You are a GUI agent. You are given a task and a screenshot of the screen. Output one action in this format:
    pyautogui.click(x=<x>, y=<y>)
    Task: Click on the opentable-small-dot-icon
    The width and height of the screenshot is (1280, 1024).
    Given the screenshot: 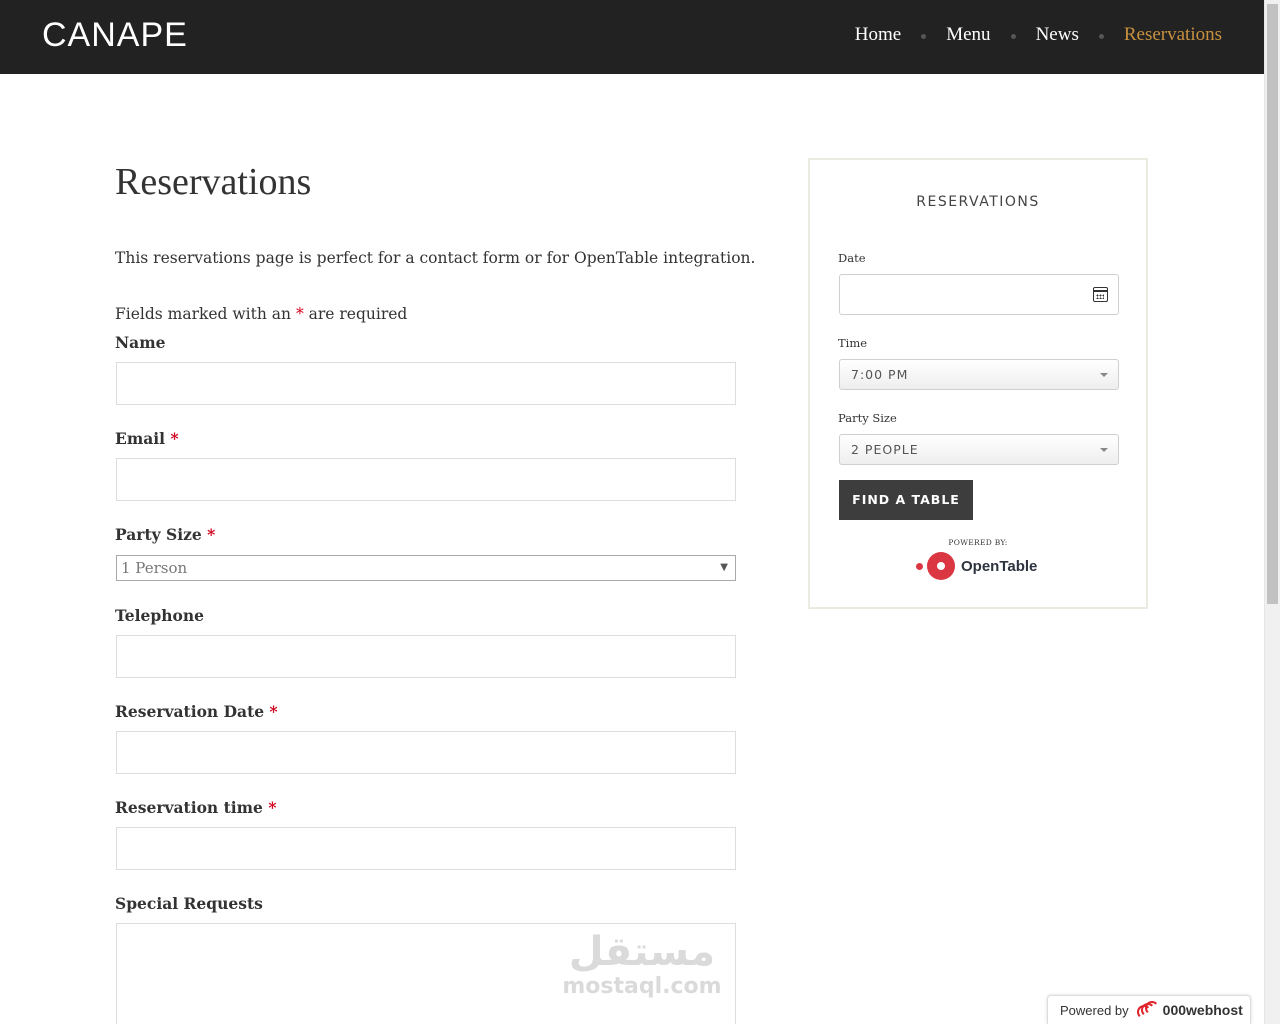 What is the action you would take?
    pyautogui.click(x=919, y=566)
    